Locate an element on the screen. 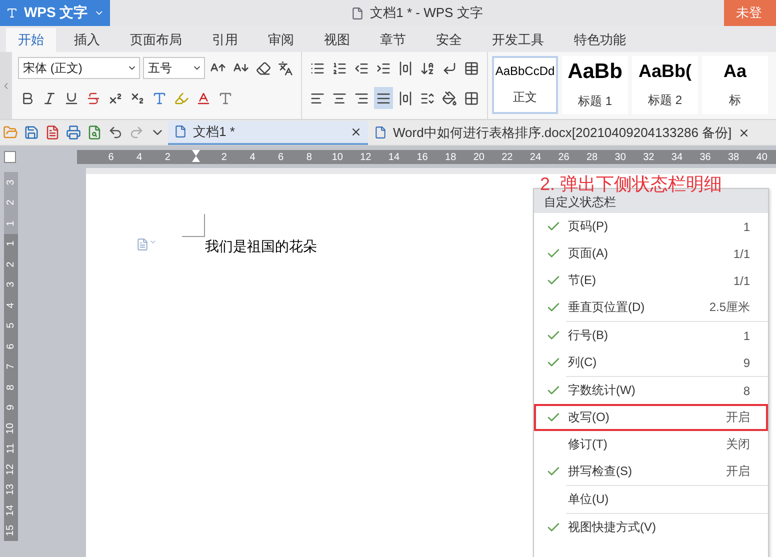 This screenshot has height=557, width=776. margin-corner-mark is located at coordinates (193, 225).